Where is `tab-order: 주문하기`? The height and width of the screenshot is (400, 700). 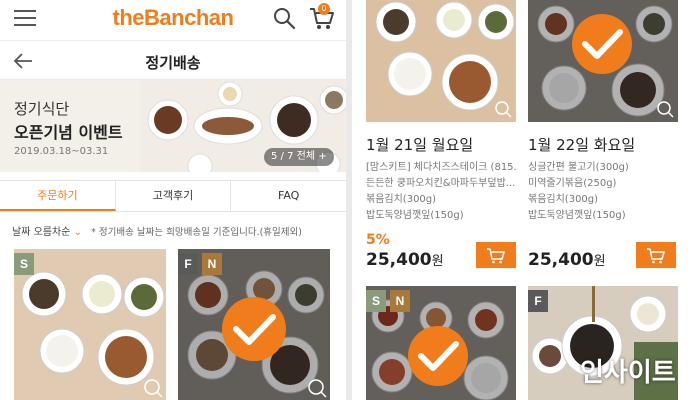
tab-order: 주문하기 is located at coordinates (58, 196).